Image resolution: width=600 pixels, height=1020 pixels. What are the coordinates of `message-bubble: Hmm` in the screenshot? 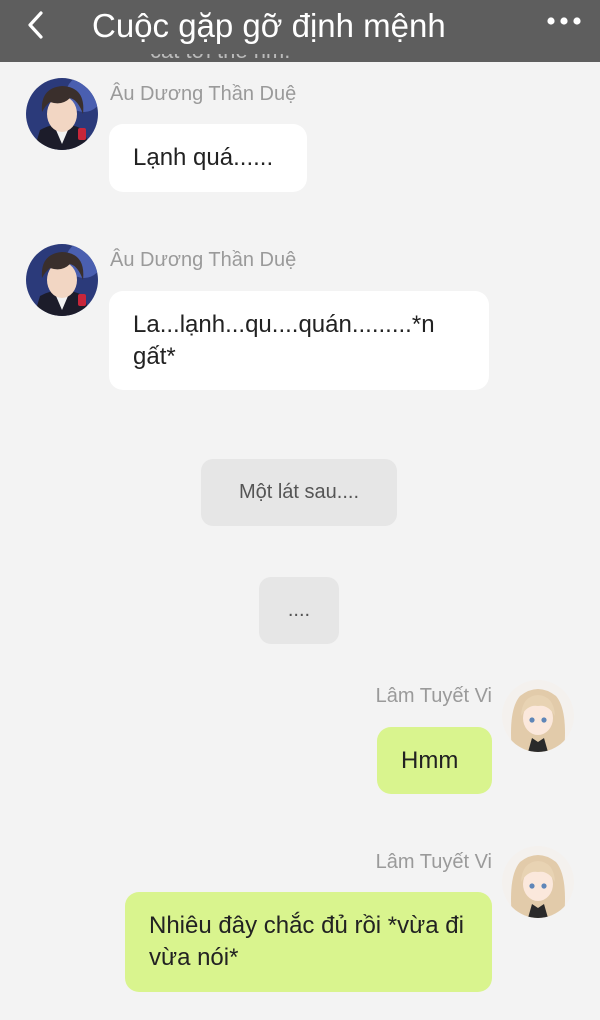 It's located at (434, 760).